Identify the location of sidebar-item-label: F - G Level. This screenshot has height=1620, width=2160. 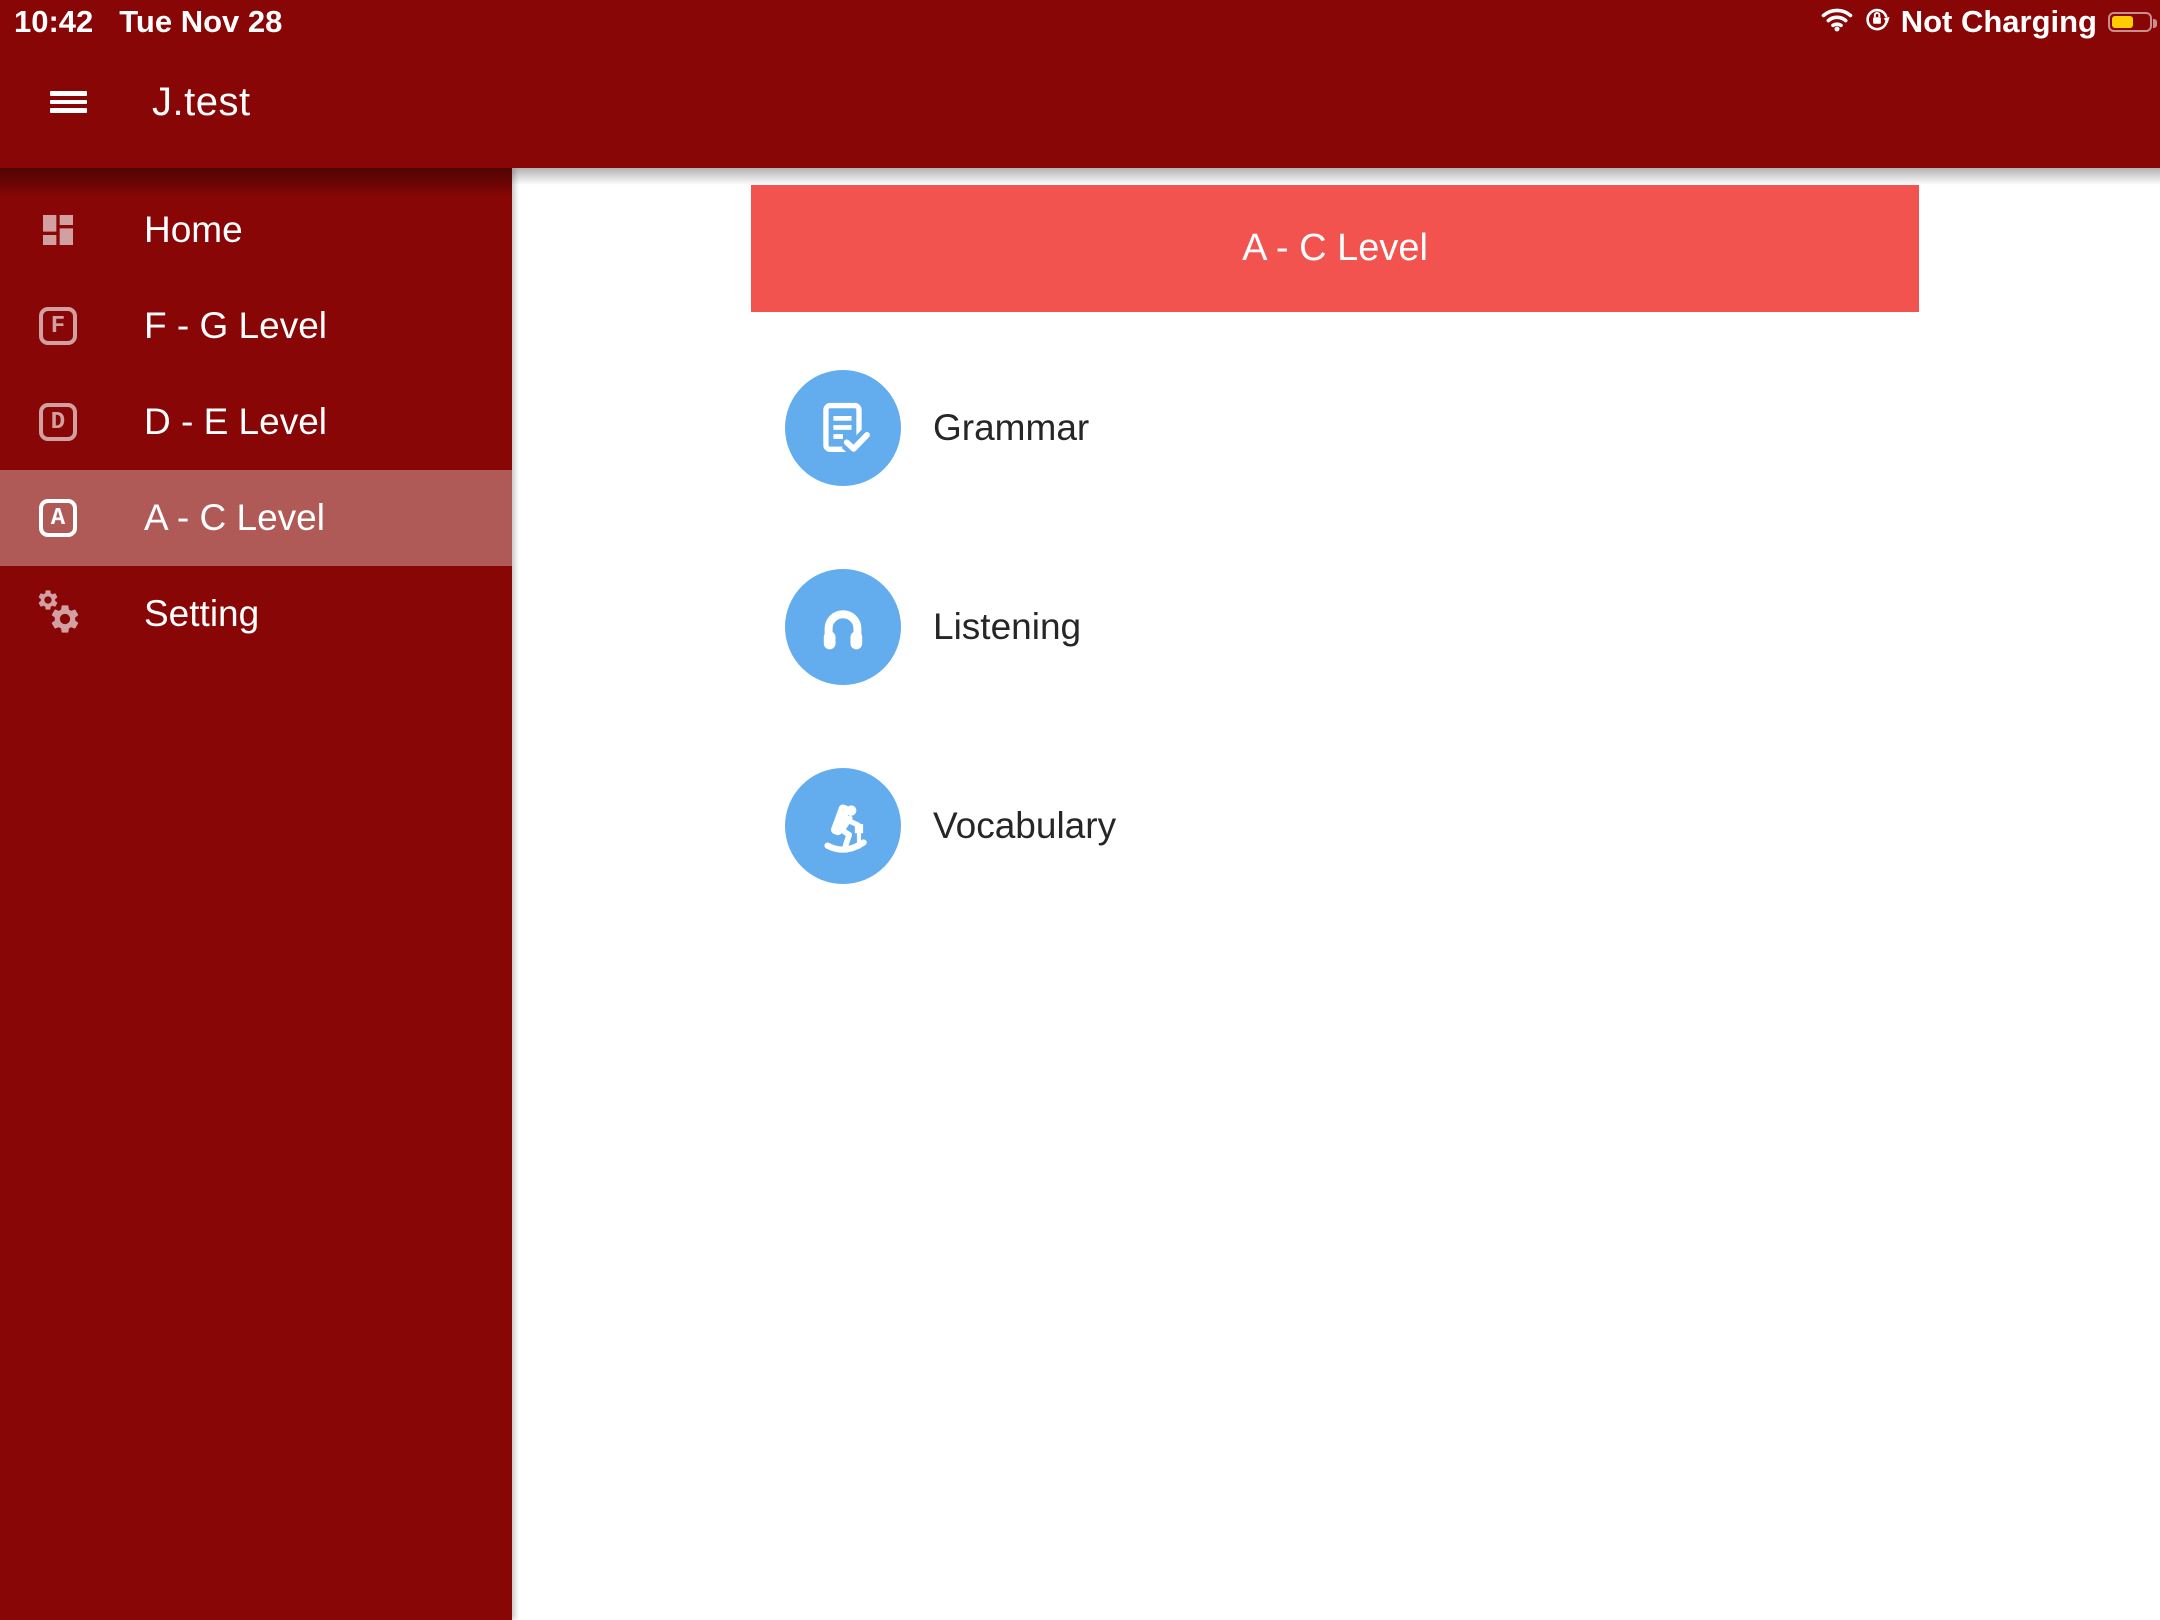
(235, 325).